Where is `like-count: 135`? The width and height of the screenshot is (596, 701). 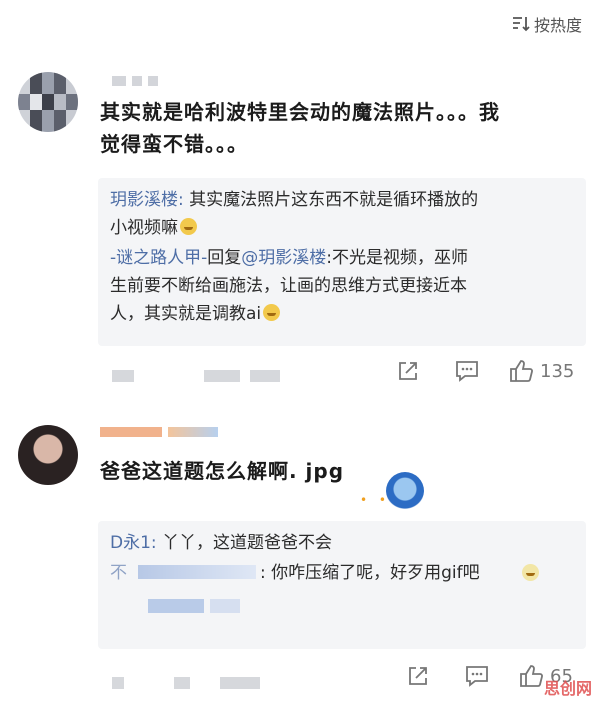
like-count: 135 is located at coordinates (557, 371).